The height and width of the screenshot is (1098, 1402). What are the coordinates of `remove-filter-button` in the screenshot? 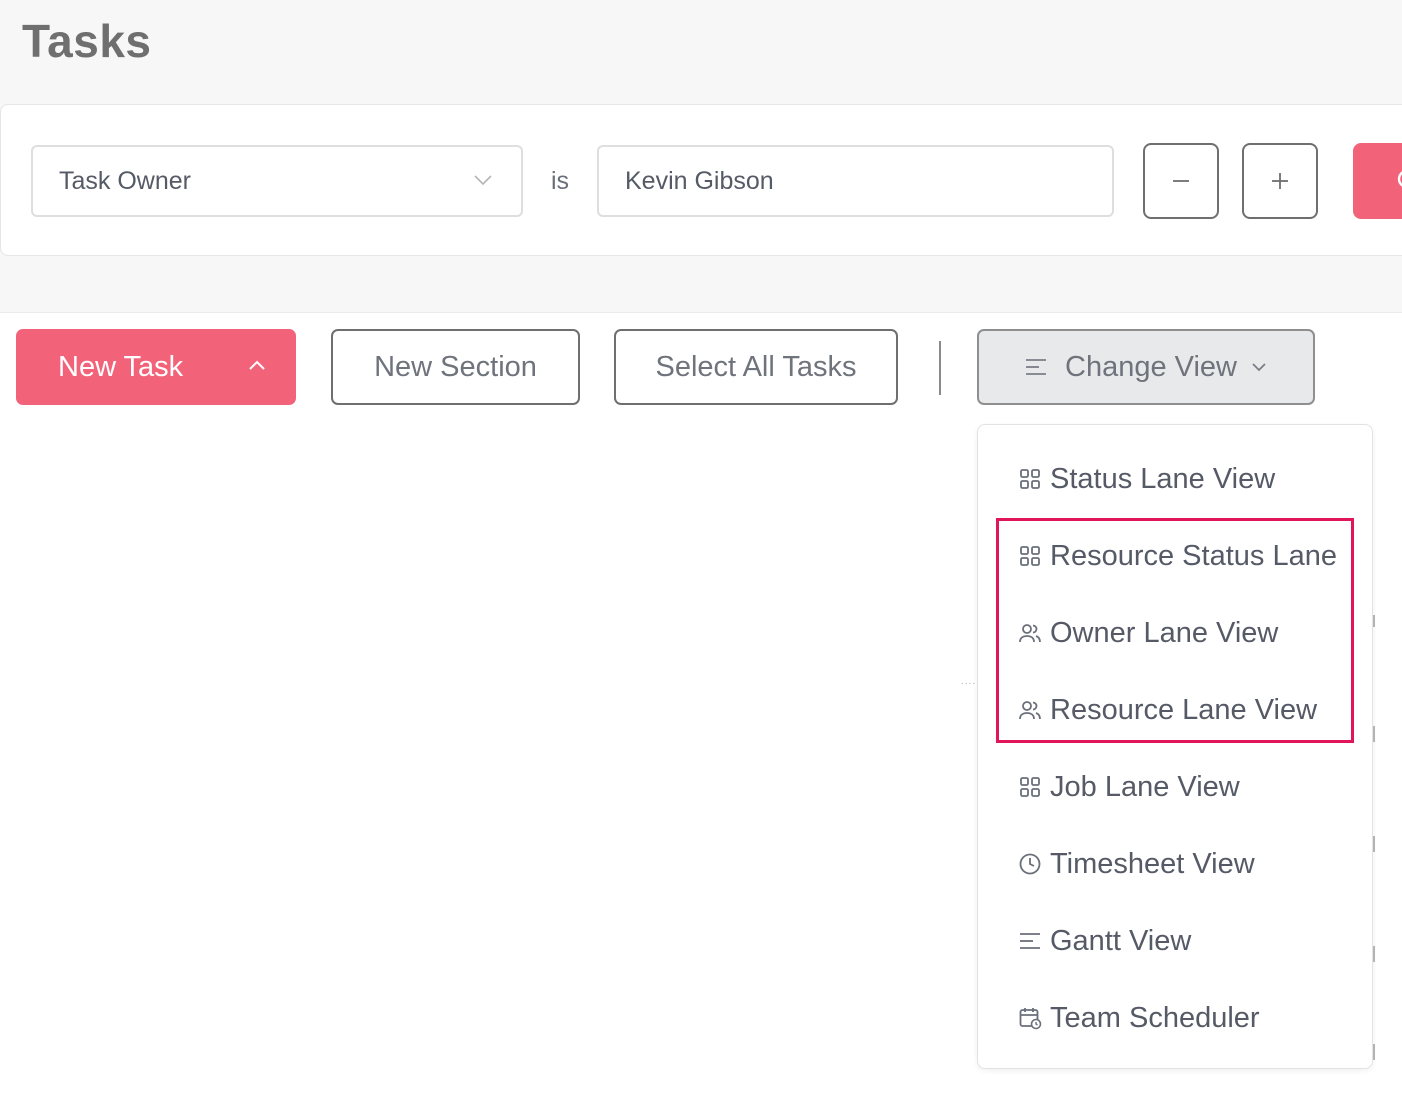 It's located at (1181, 181).